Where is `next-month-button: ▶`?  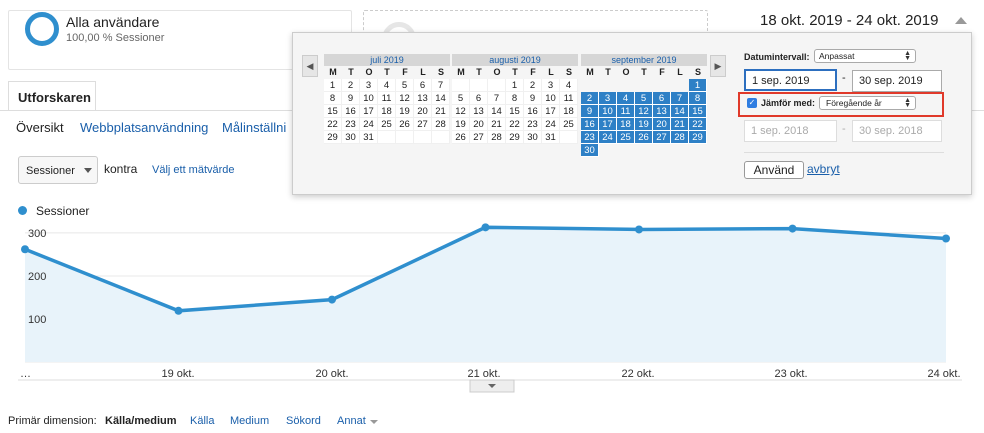 next-month-button: ▶ is located at coordinates (718, 66).